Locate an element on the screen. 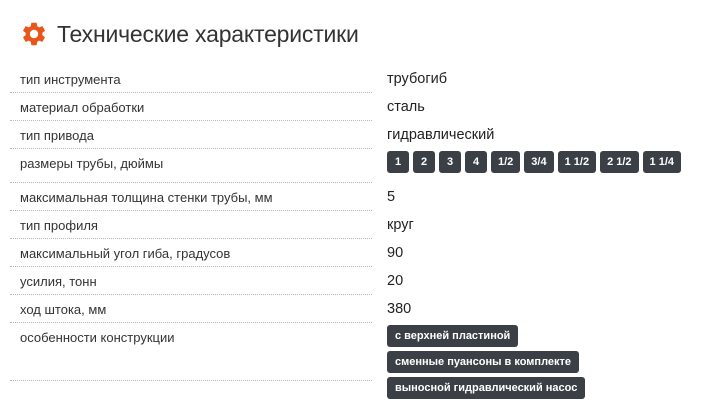 This screenshot has width=719, height=418. pipe-size-tags: 1 2 3 4 1/2 3/4 1 1/2 2 1/2 1 1/4 is located at coordinates (543, 166).